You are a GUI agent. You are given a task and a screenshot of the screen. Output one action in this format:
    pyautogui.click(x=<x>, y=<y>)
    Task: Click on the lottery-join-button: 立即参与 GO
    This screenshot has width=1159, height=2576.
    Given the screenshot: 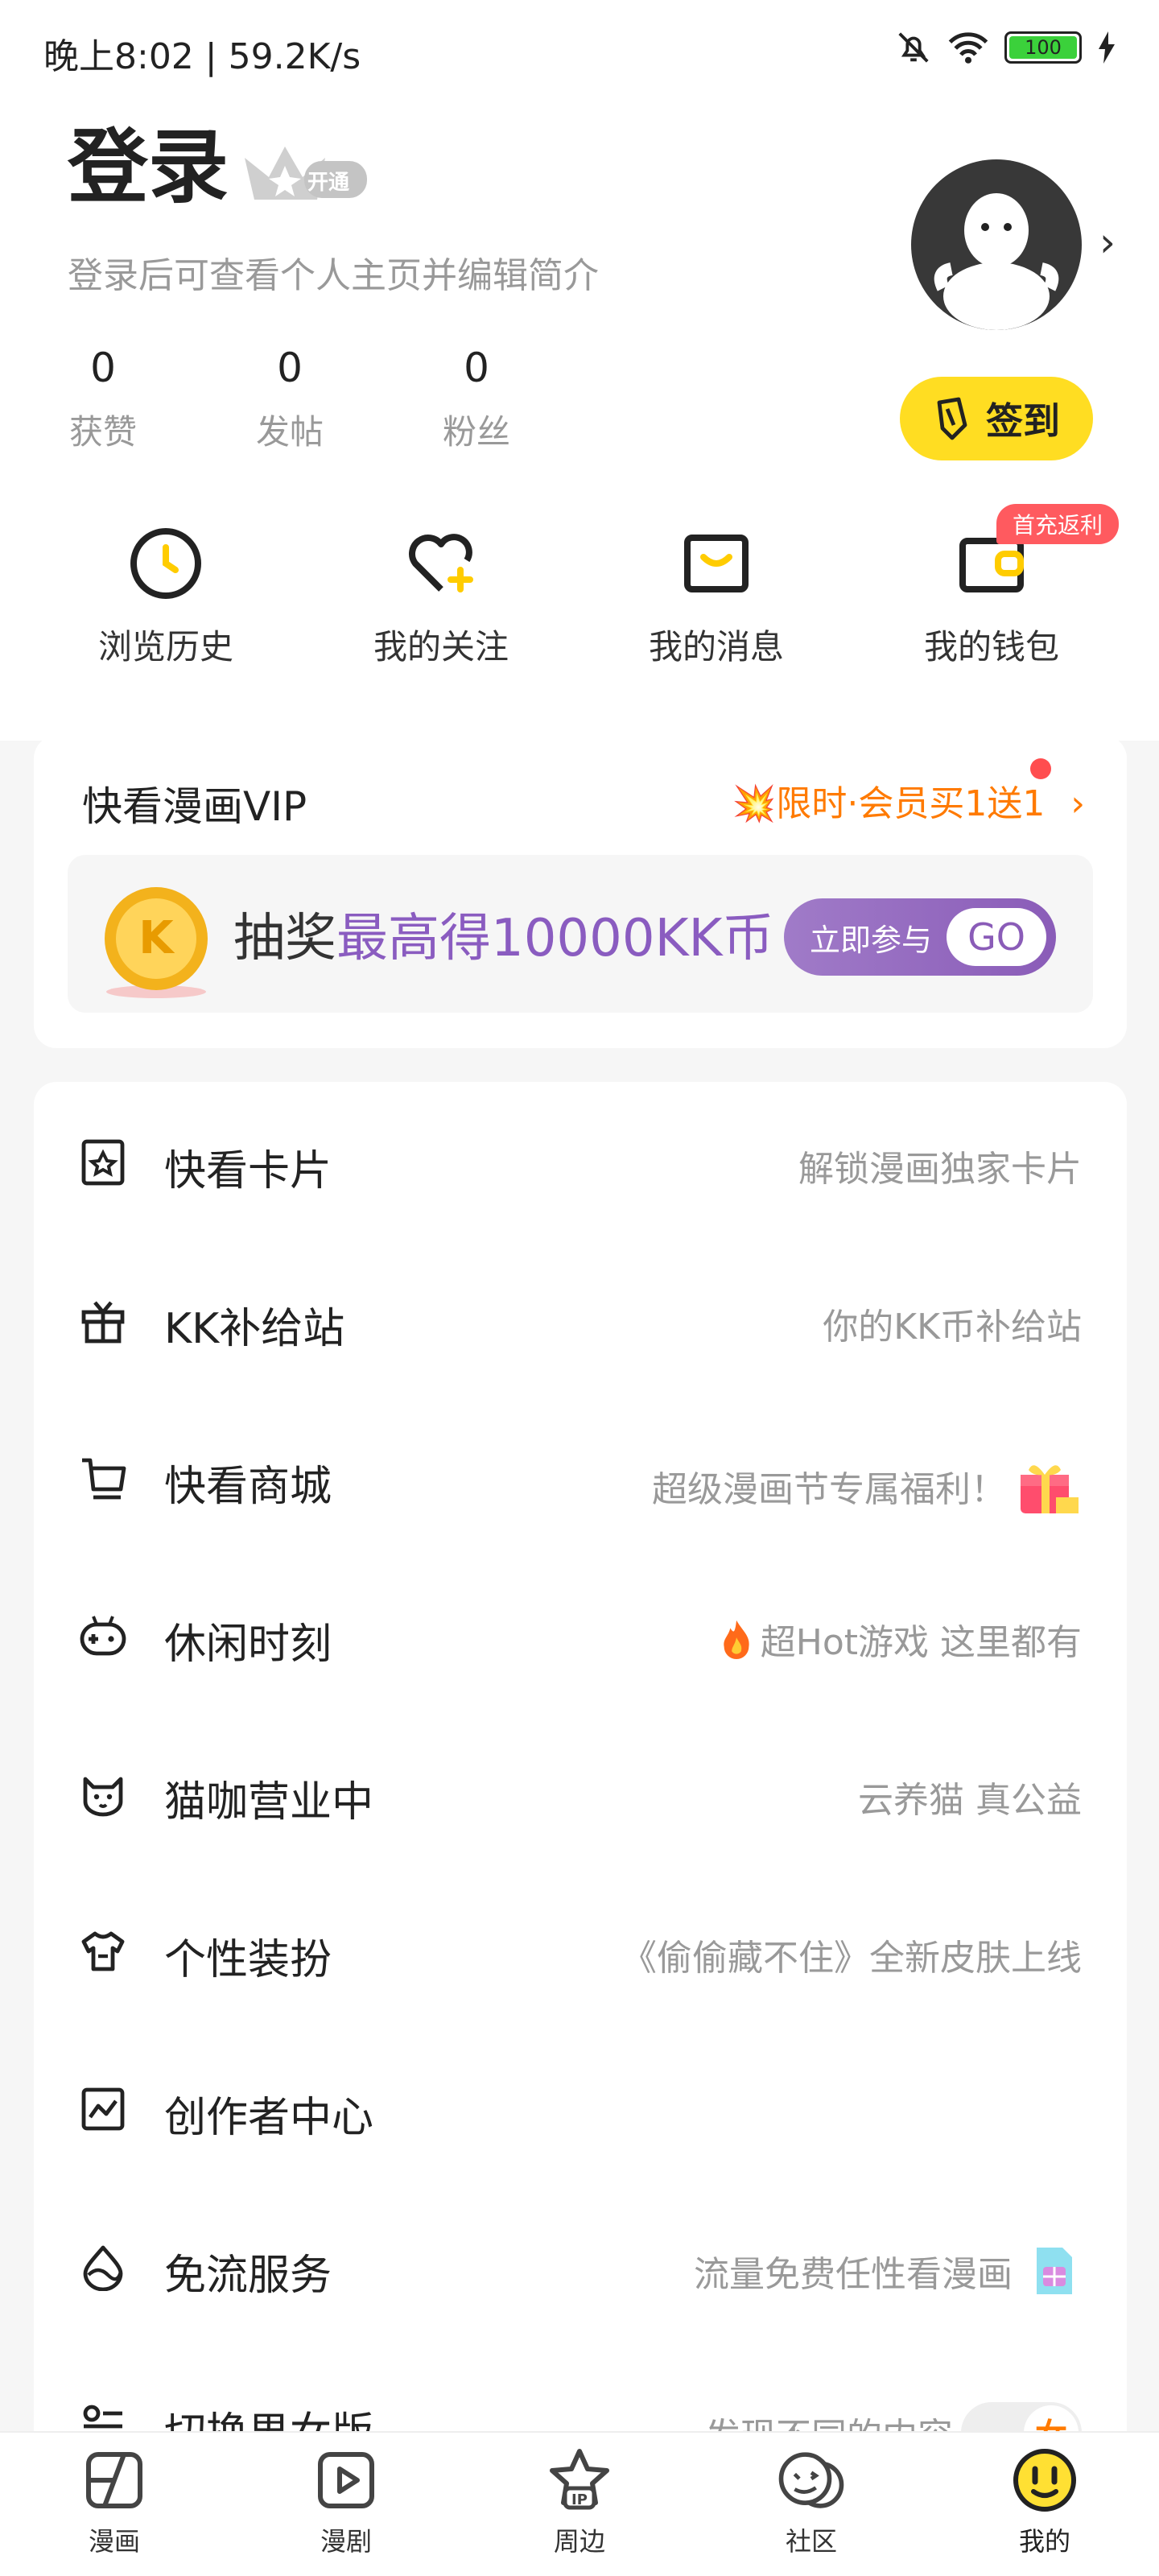 What is the action you would take?
    pyautogui.click(x=920, y=937)
    